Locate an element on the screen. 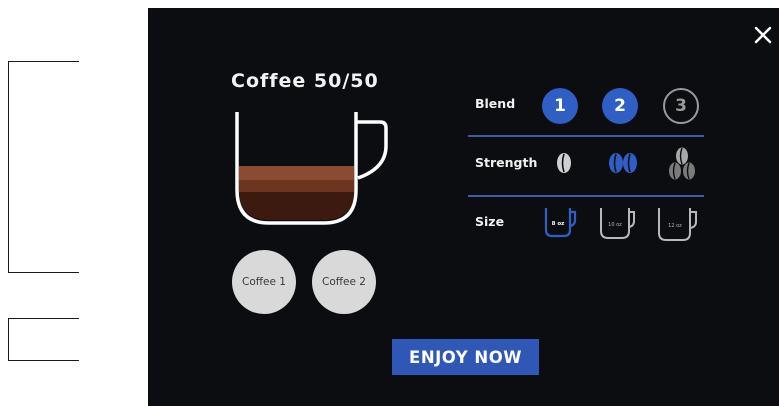  size-10oz-cup-icon: 10 oz is located at coordinates (617, 223).